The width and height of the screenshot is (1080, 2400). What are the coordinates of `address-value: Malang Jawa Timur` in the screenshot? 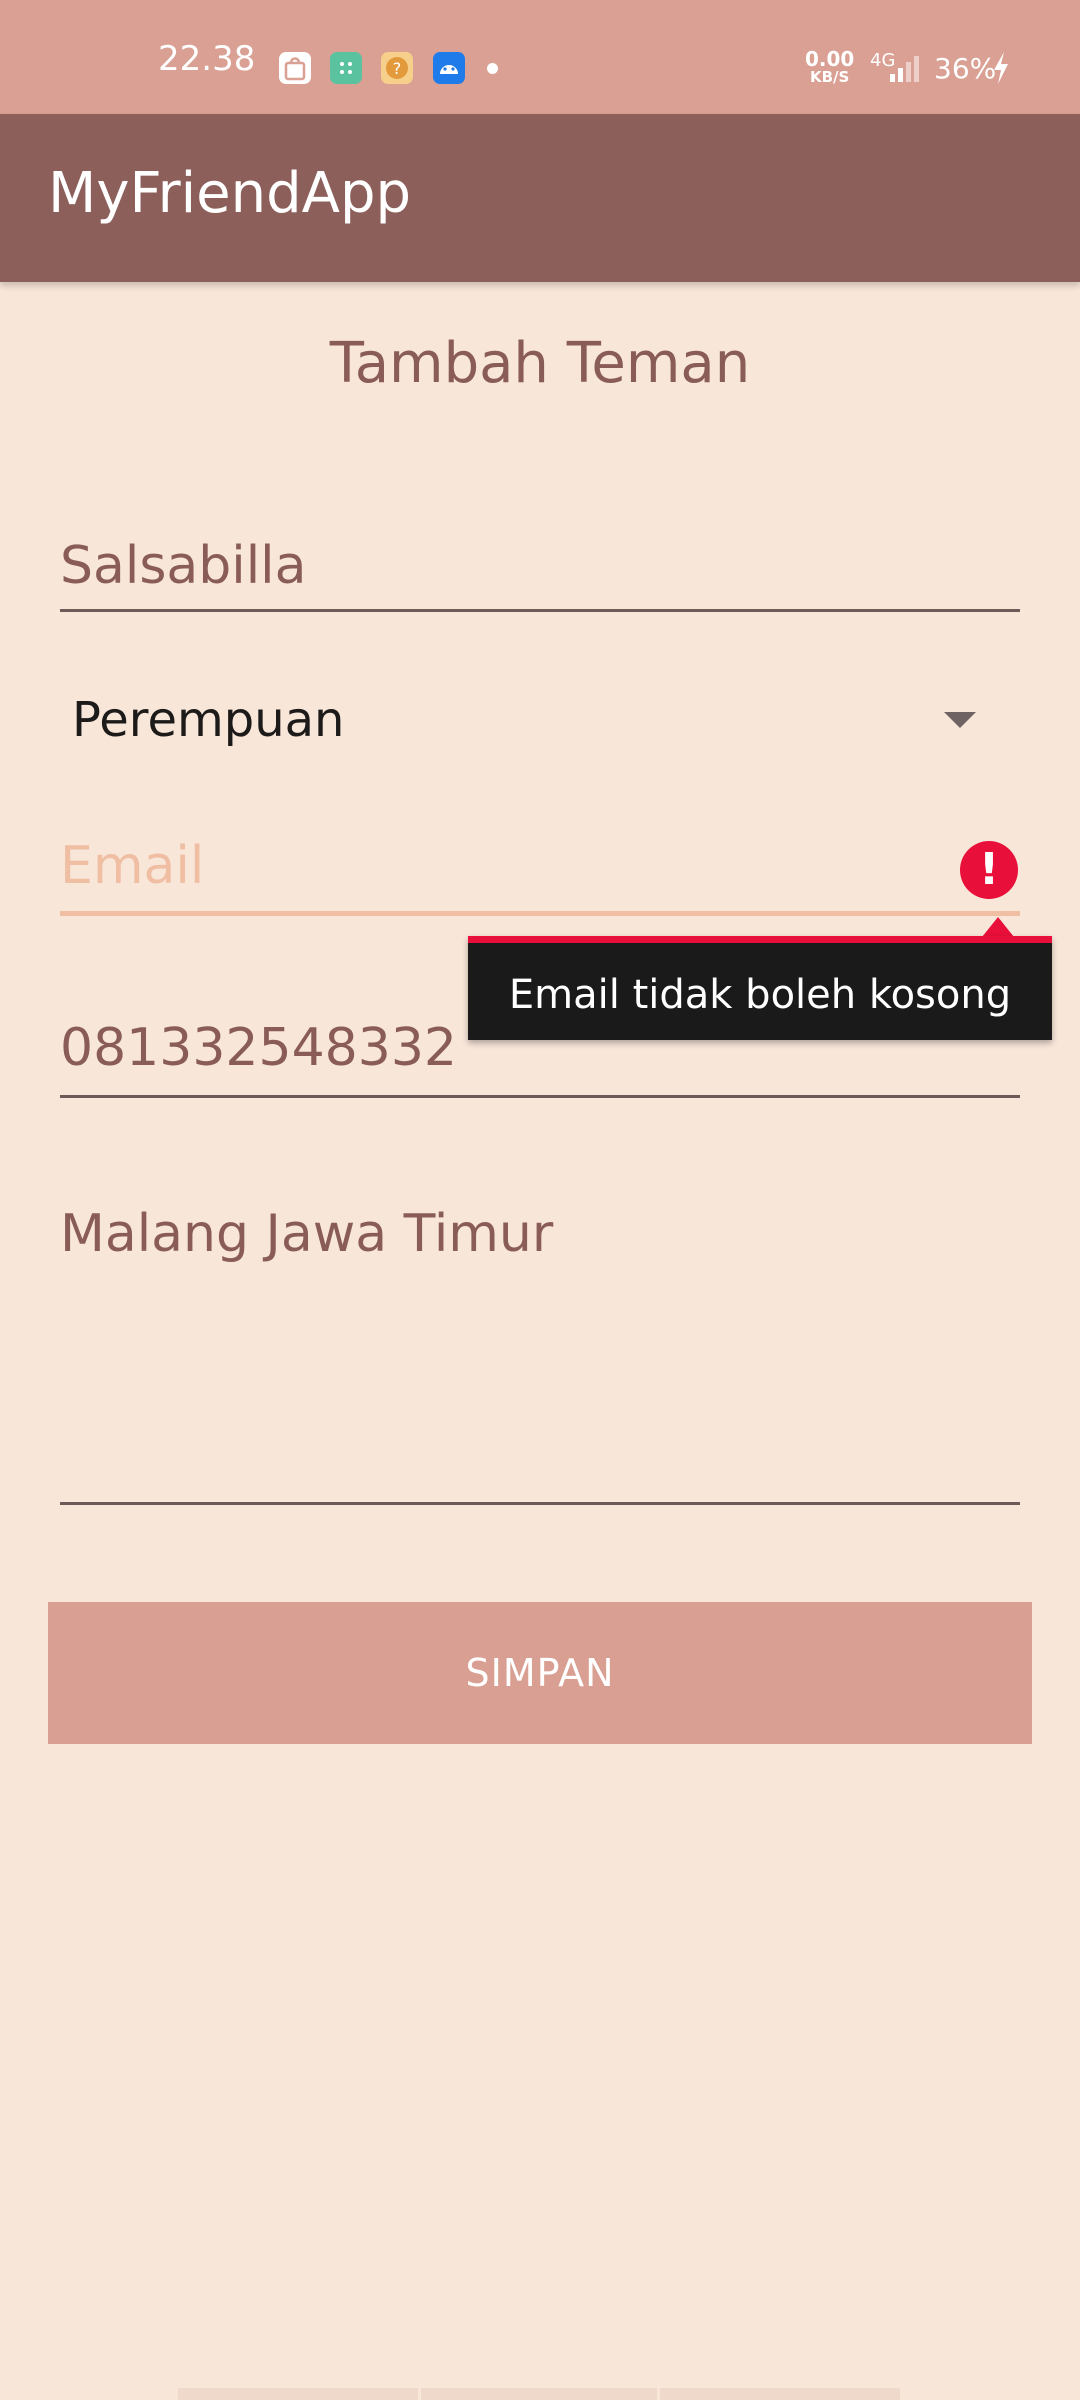 It's located at (307, 1234).